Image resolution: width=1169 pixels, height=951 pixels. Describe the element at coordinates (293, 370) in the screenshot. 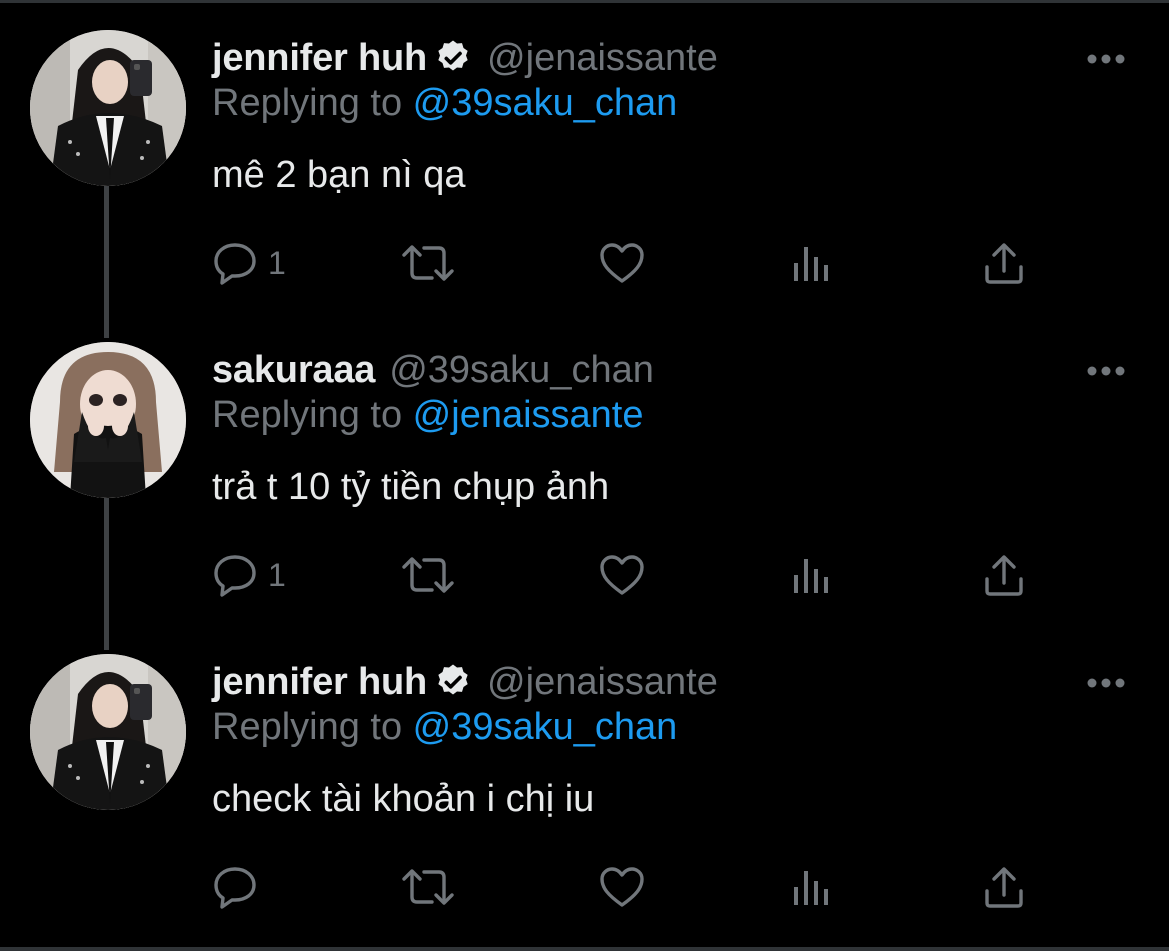

I see `display-name: sakuraaa` at that location.